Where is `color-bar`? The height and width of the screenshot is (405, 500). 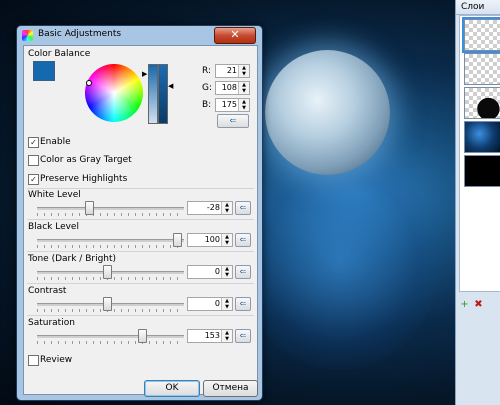
color-bar is located at coordinates (163, 94).